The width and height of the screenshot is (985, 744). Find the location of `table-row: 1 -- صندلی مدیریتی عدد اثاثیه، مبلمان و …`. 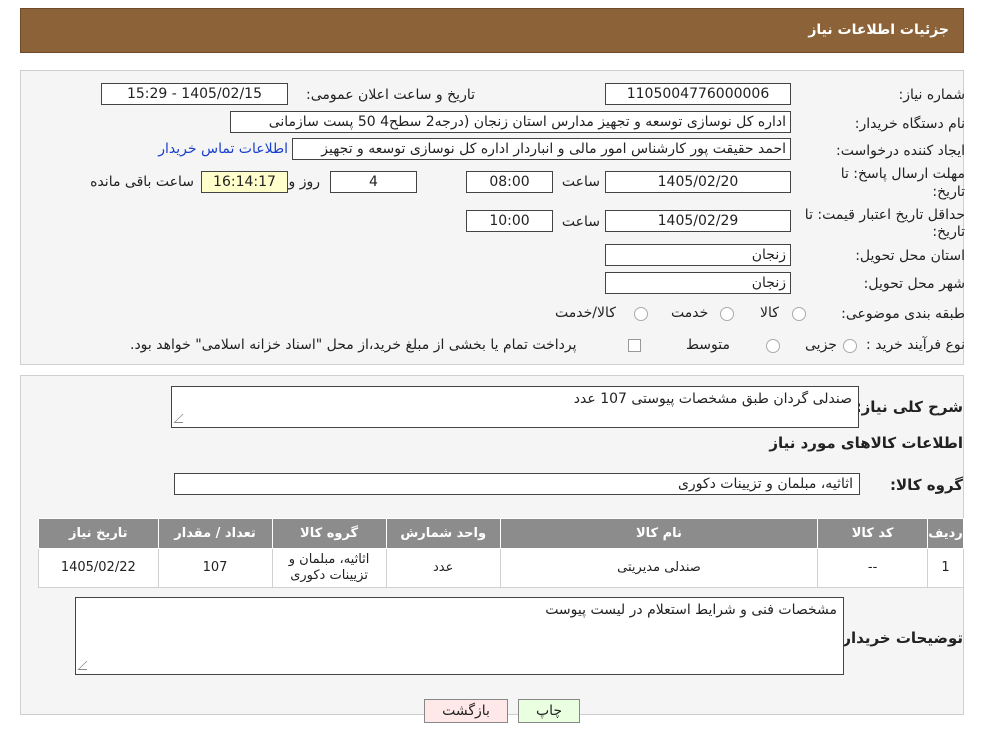

table-row: 1 -- صندلی مدیریتی عدد اثاثیه، مبلمان و … is located at coordinates (501, 568).